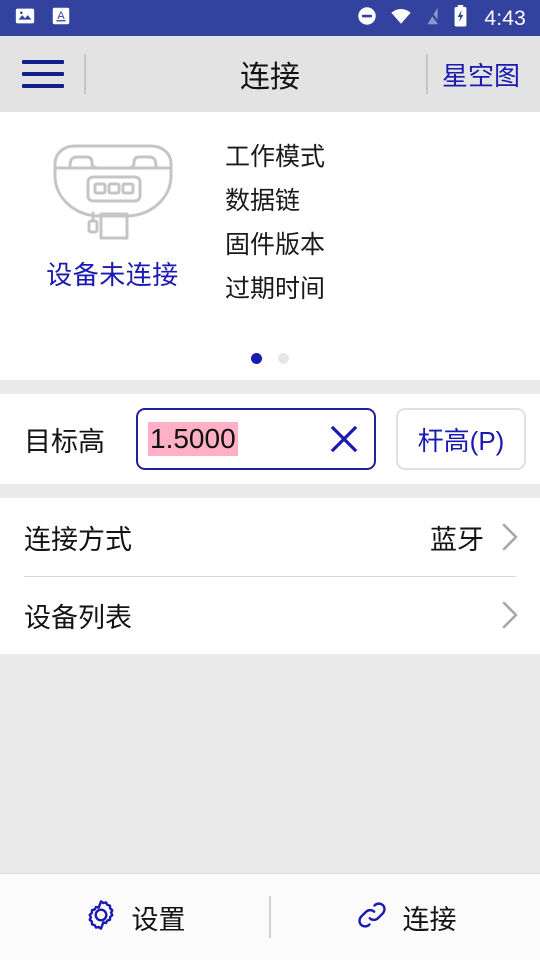  What do you see at coordinates (270, 917) in the screenshot?
I see `bottom-toolbar: 设置 连接` at bounding box center [270, 917].